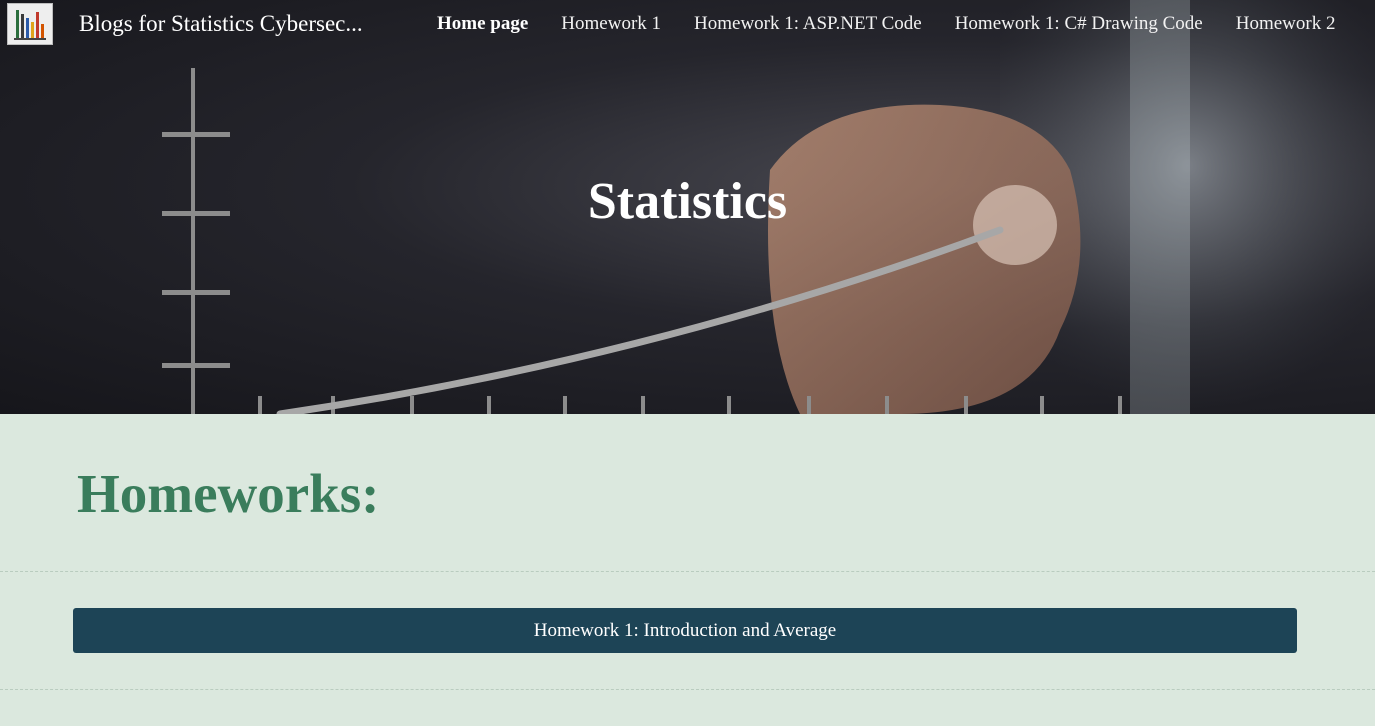 This screenshot has width=1375, height=726. Describe the element at coordinates (482, 24) in the screenshot. I see `nav-item-home-page: Home page` at that location.